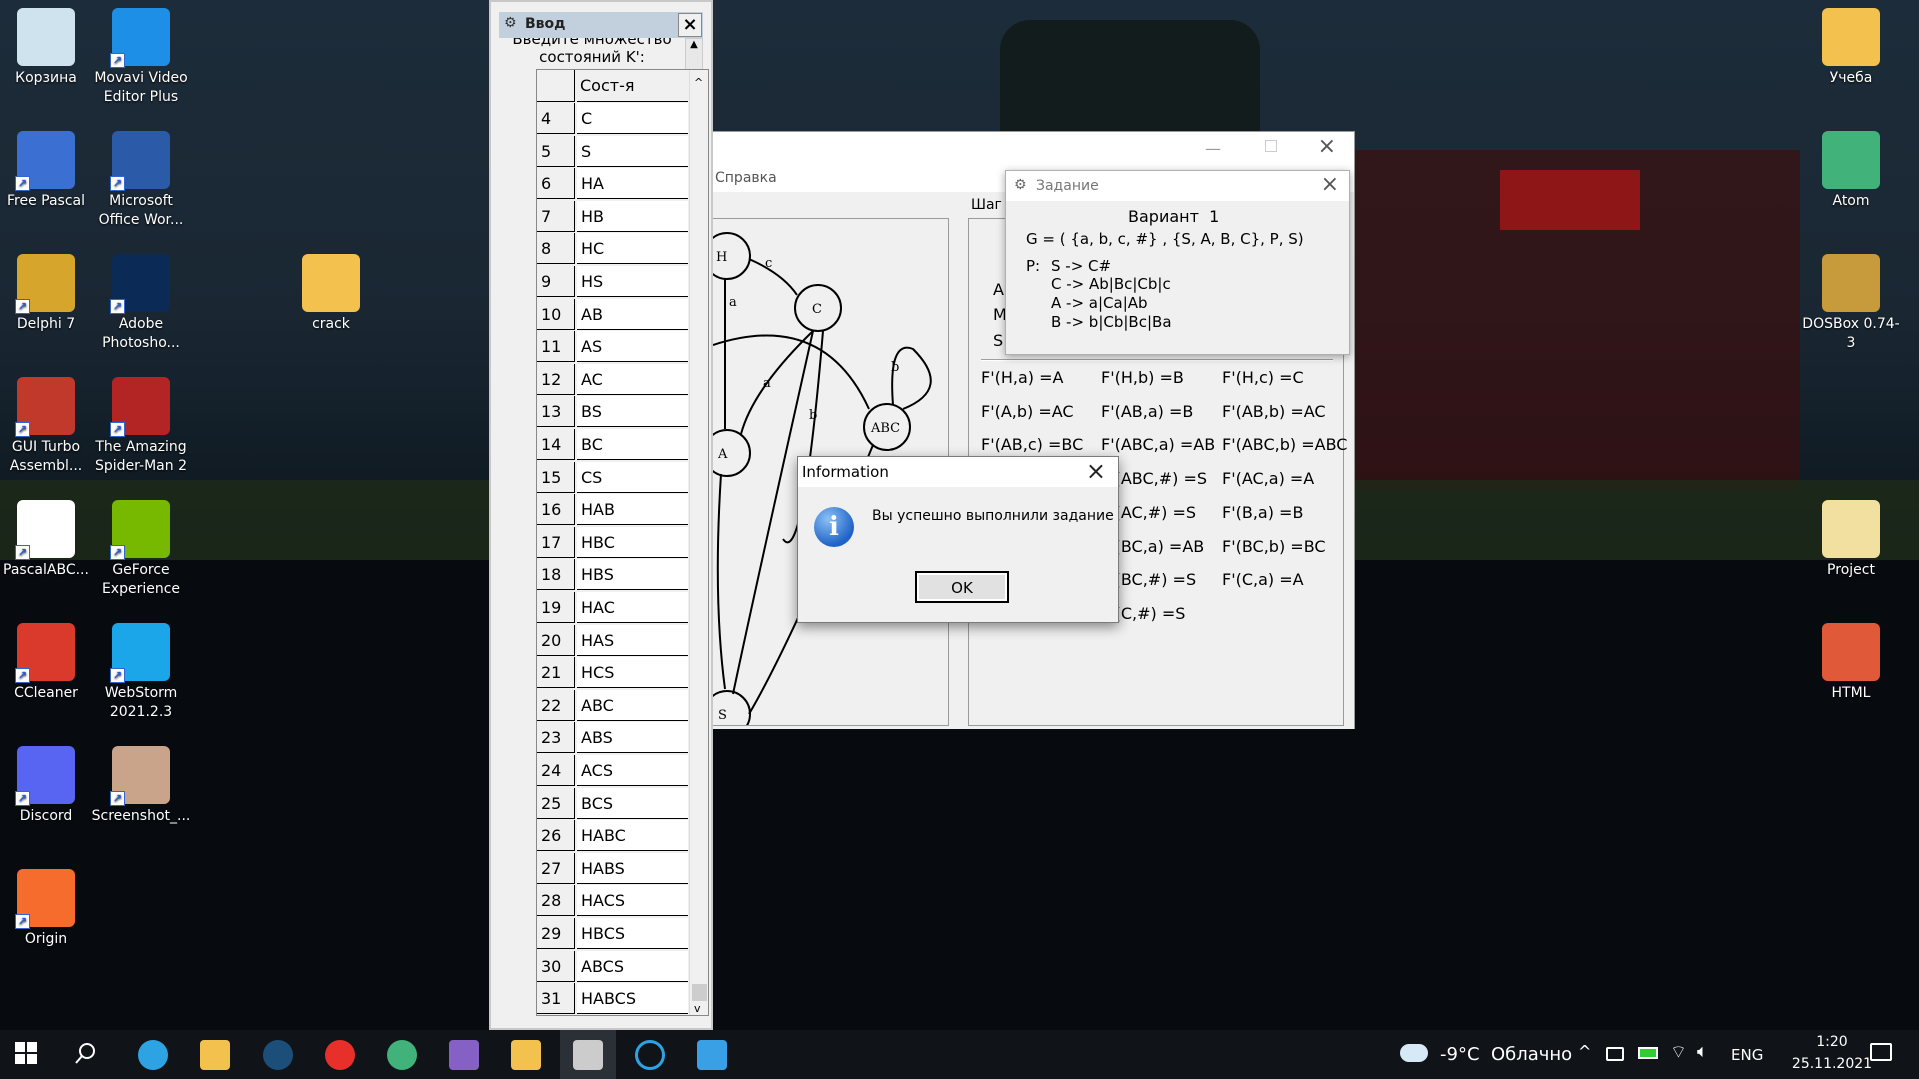  Describe the element at coordinates (632, 510) in the screenshot. I see `state-cell: HAB` at that location.